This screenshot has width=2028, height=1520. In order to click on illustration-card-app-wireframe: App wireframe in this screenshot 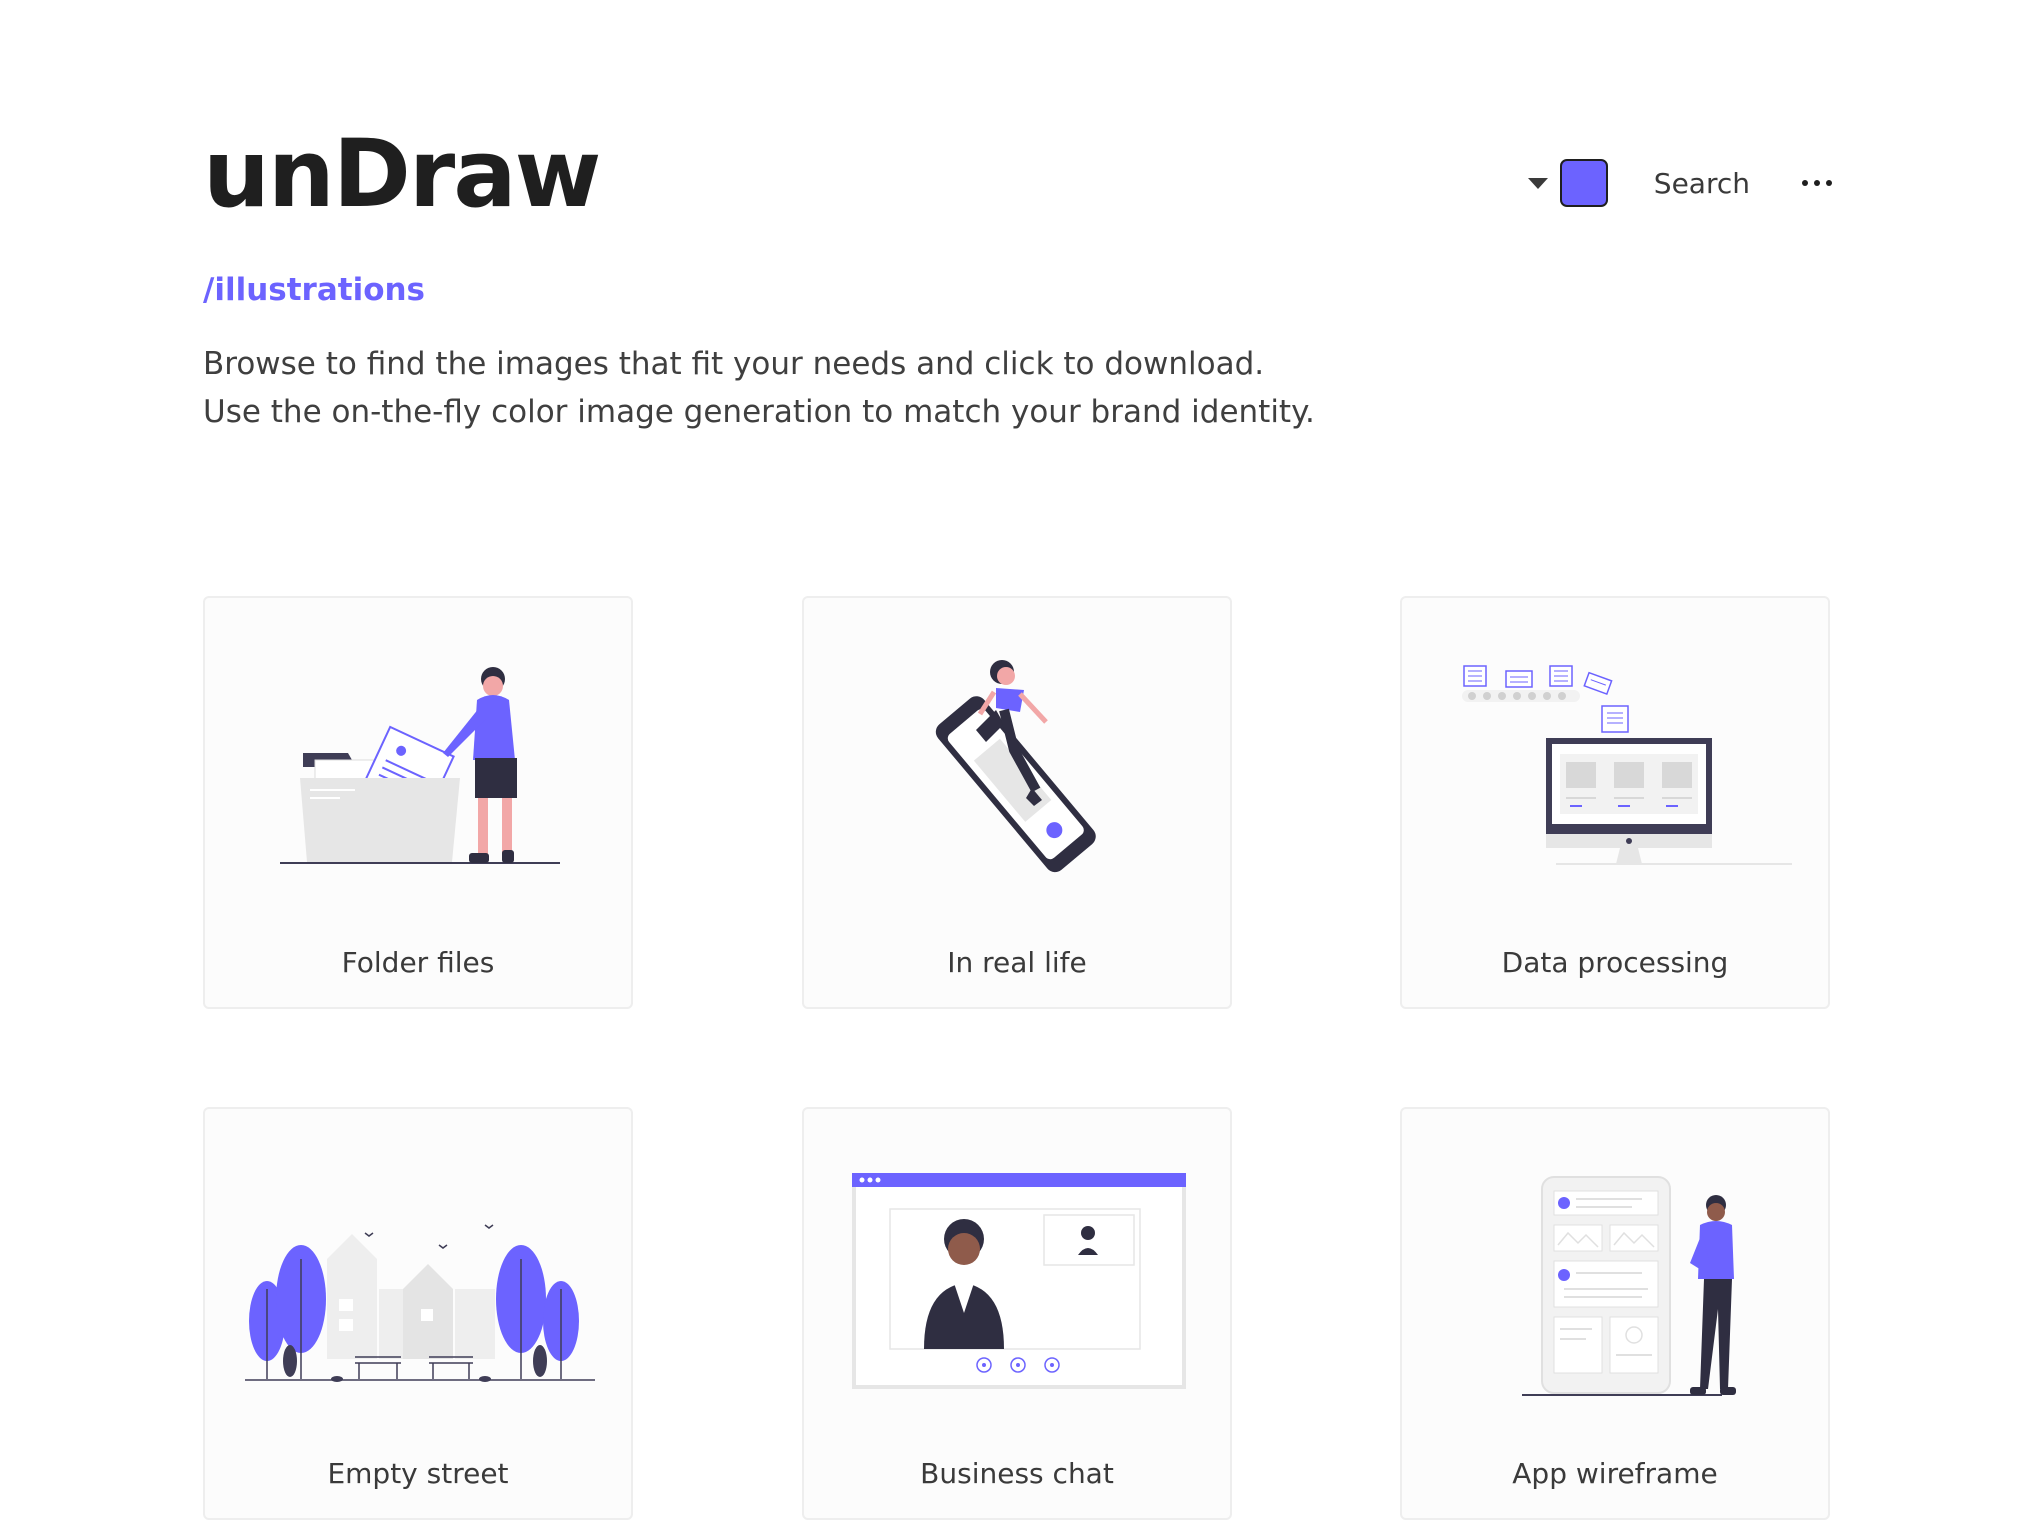, I will do `click(1615, 1313)`.